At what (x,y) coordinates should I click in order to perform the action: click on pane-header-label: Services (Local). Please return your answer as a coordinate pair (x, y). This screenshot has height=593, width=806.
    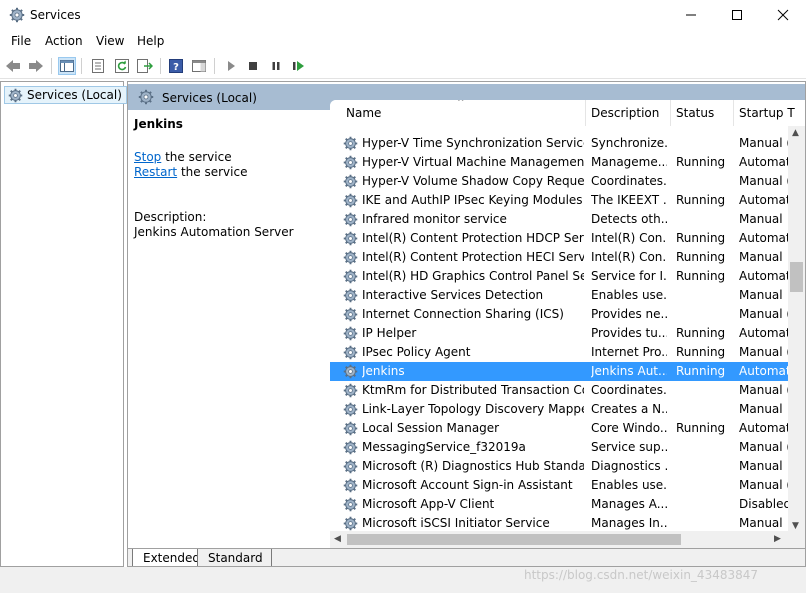
    Looking at the image, I should click on (209, 98).